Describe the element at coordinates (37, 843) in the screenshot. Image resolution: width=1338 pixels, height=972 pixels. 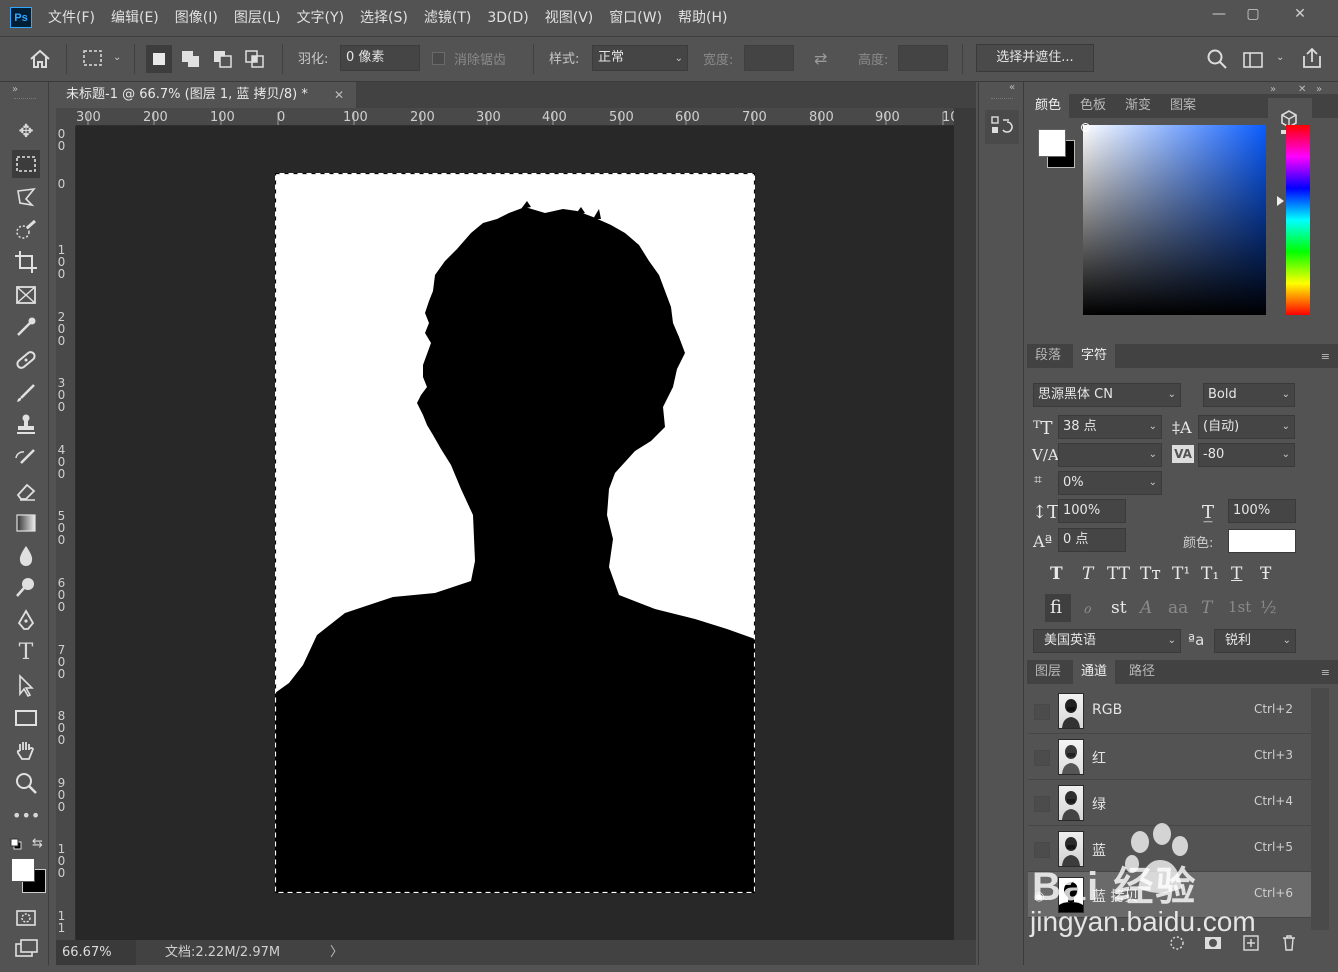
I see `swap-colors-icon: ⇆` at that location.